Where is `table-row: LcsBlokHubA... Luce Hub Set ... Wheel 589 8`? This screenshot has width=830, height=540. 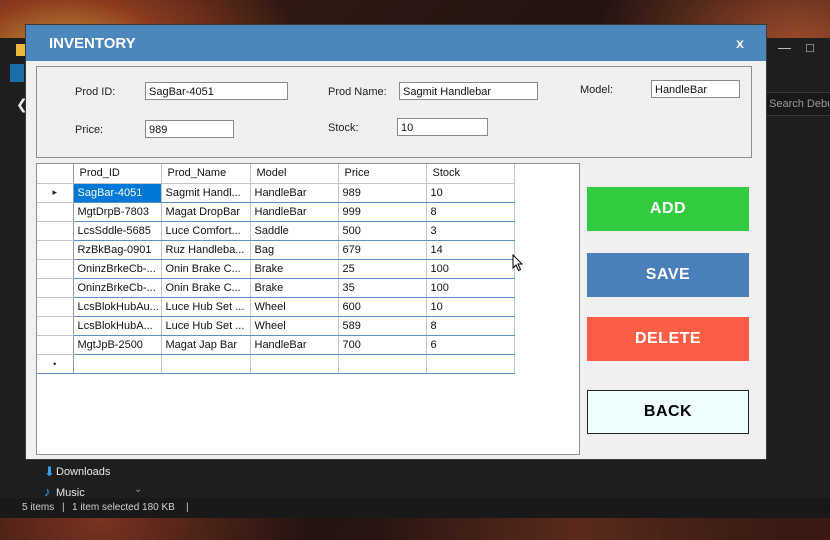
table-row: LcsBlokHubA... Luce Hub Set ... Wheel 589 8 is located at coordinates (276, 326).